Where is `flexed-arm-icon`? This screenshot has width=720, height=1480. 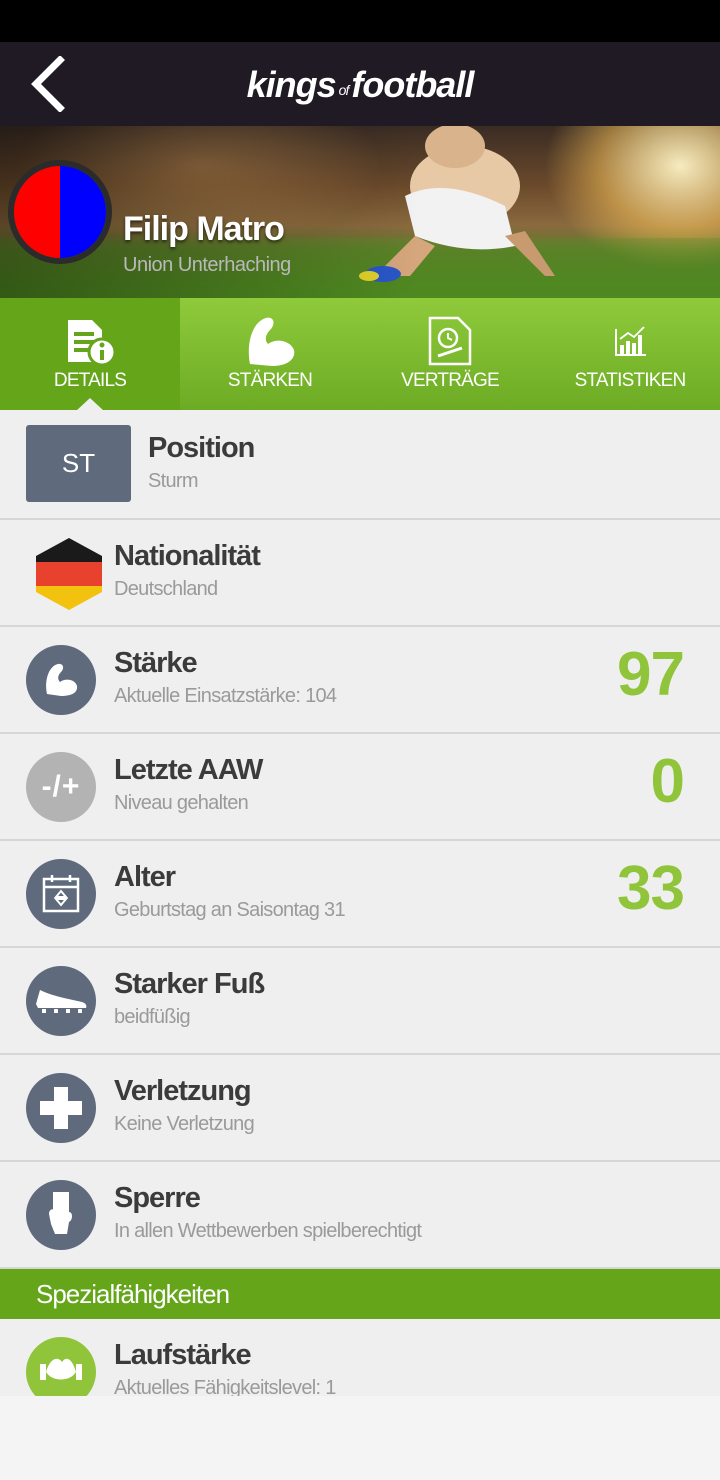 flexed-arm-icon is located at coordinates (271, 341).